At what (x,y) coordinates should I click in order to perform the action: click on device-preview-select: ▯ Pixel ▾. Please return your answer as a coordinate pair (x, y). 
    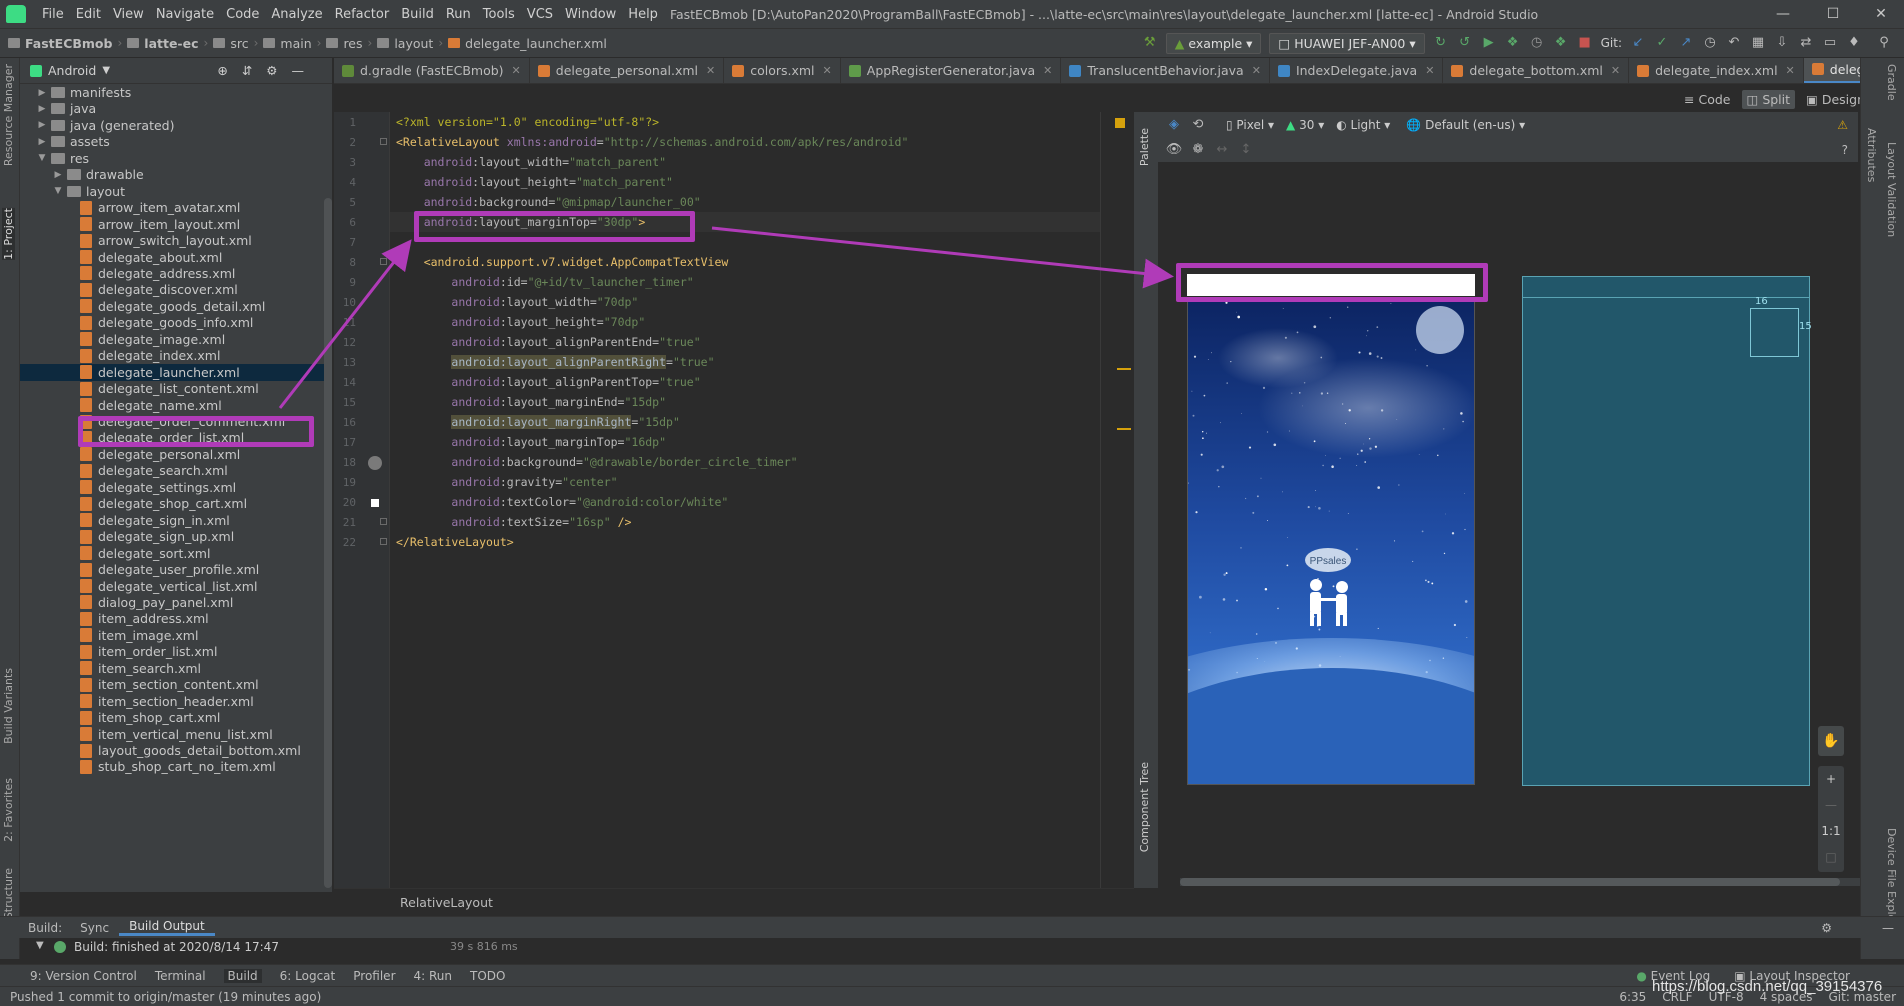
    Looking at the image, I should click on (1250, 125).